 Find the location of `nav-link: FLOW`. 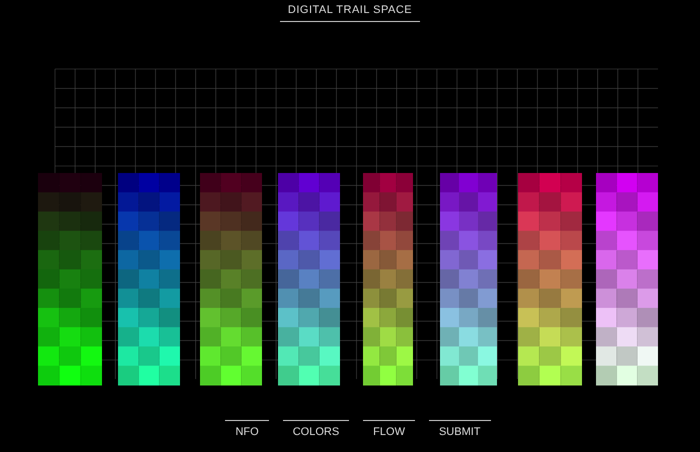

nav-link: FLOW is located at coordinates (389, 430).